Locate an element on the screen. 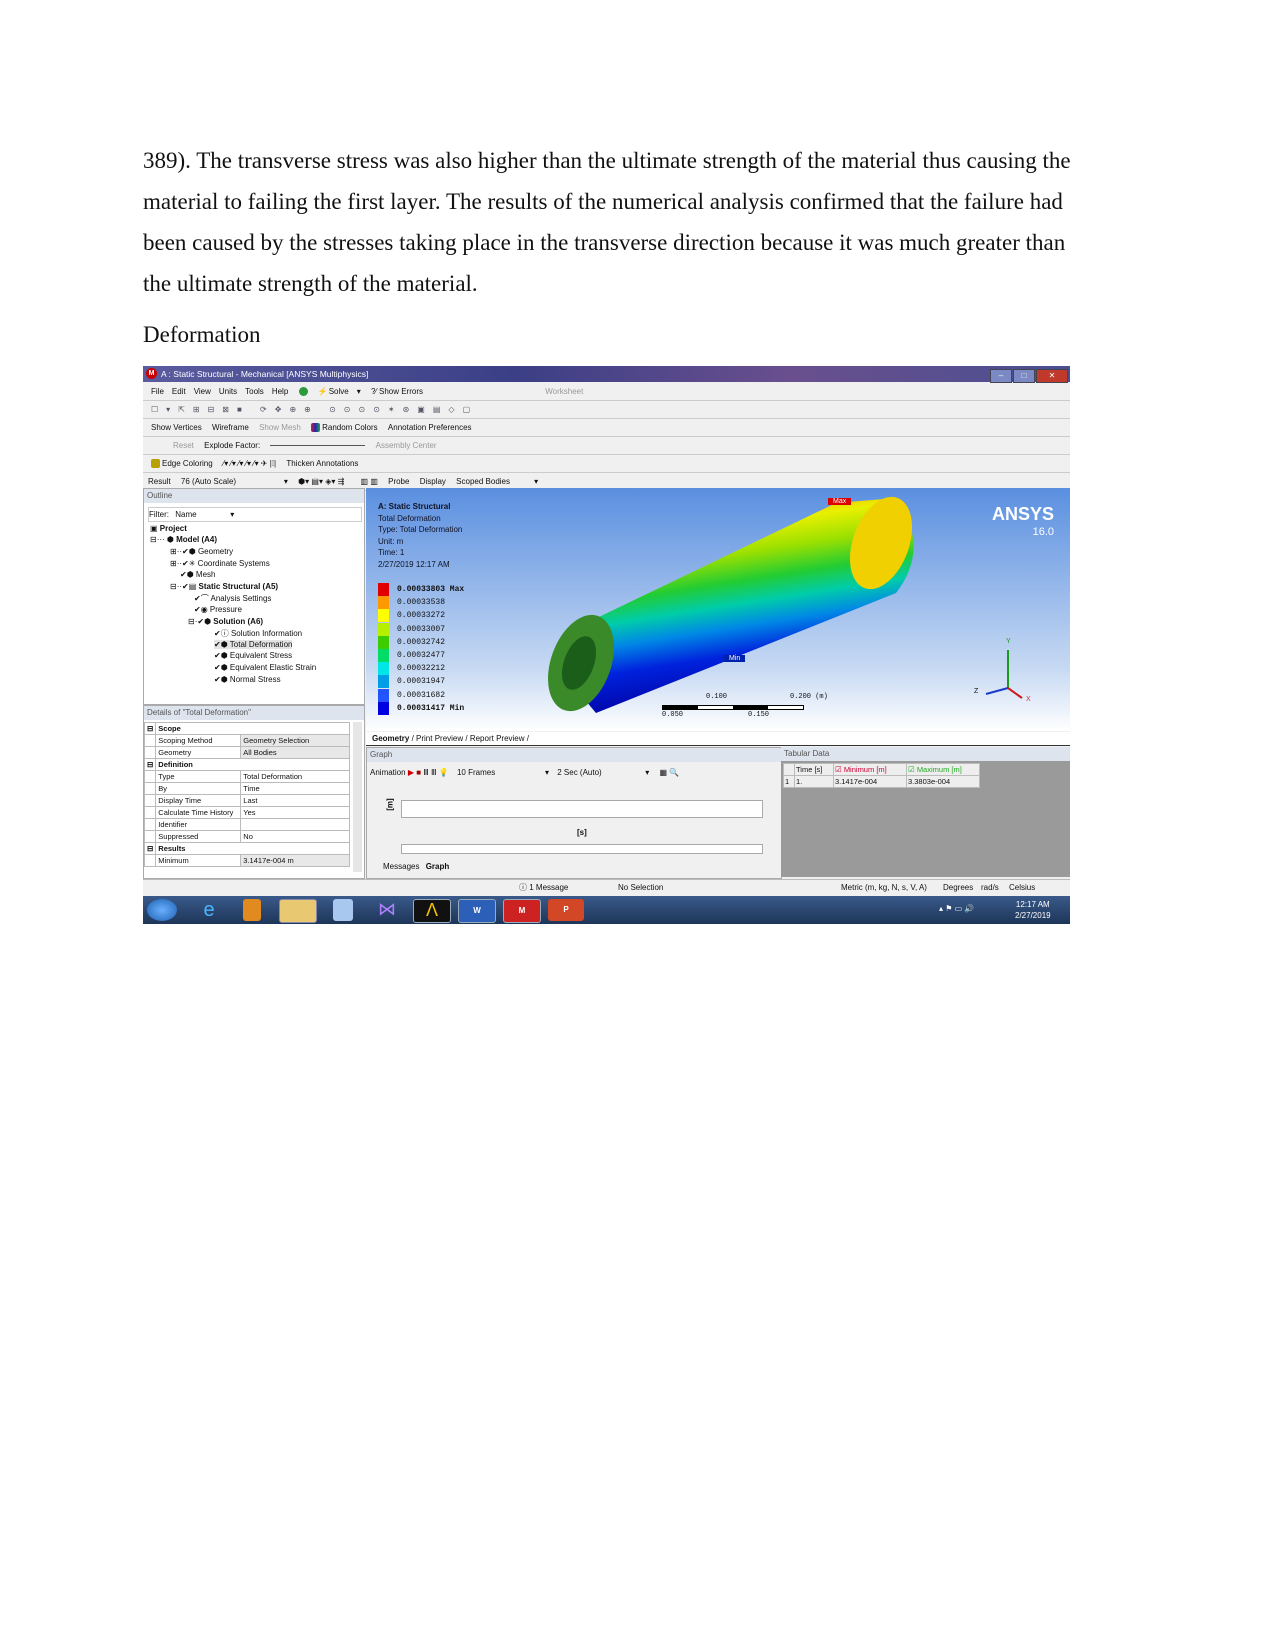  menu-edit: Edit is located at coordinates (179, 391).